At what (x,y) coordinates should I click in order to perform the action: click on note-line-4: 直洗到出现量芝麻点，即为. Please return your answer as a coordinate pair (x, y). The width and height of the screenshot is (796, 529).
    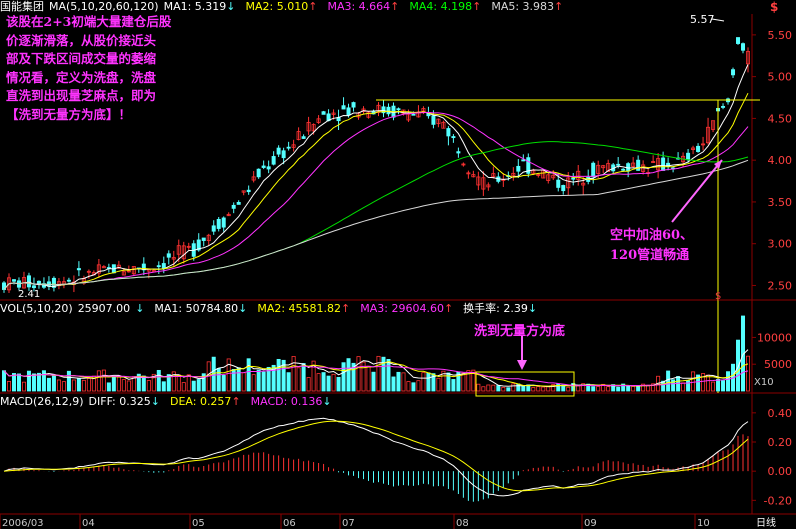
    Looking at the image, I should click on (81, 95).